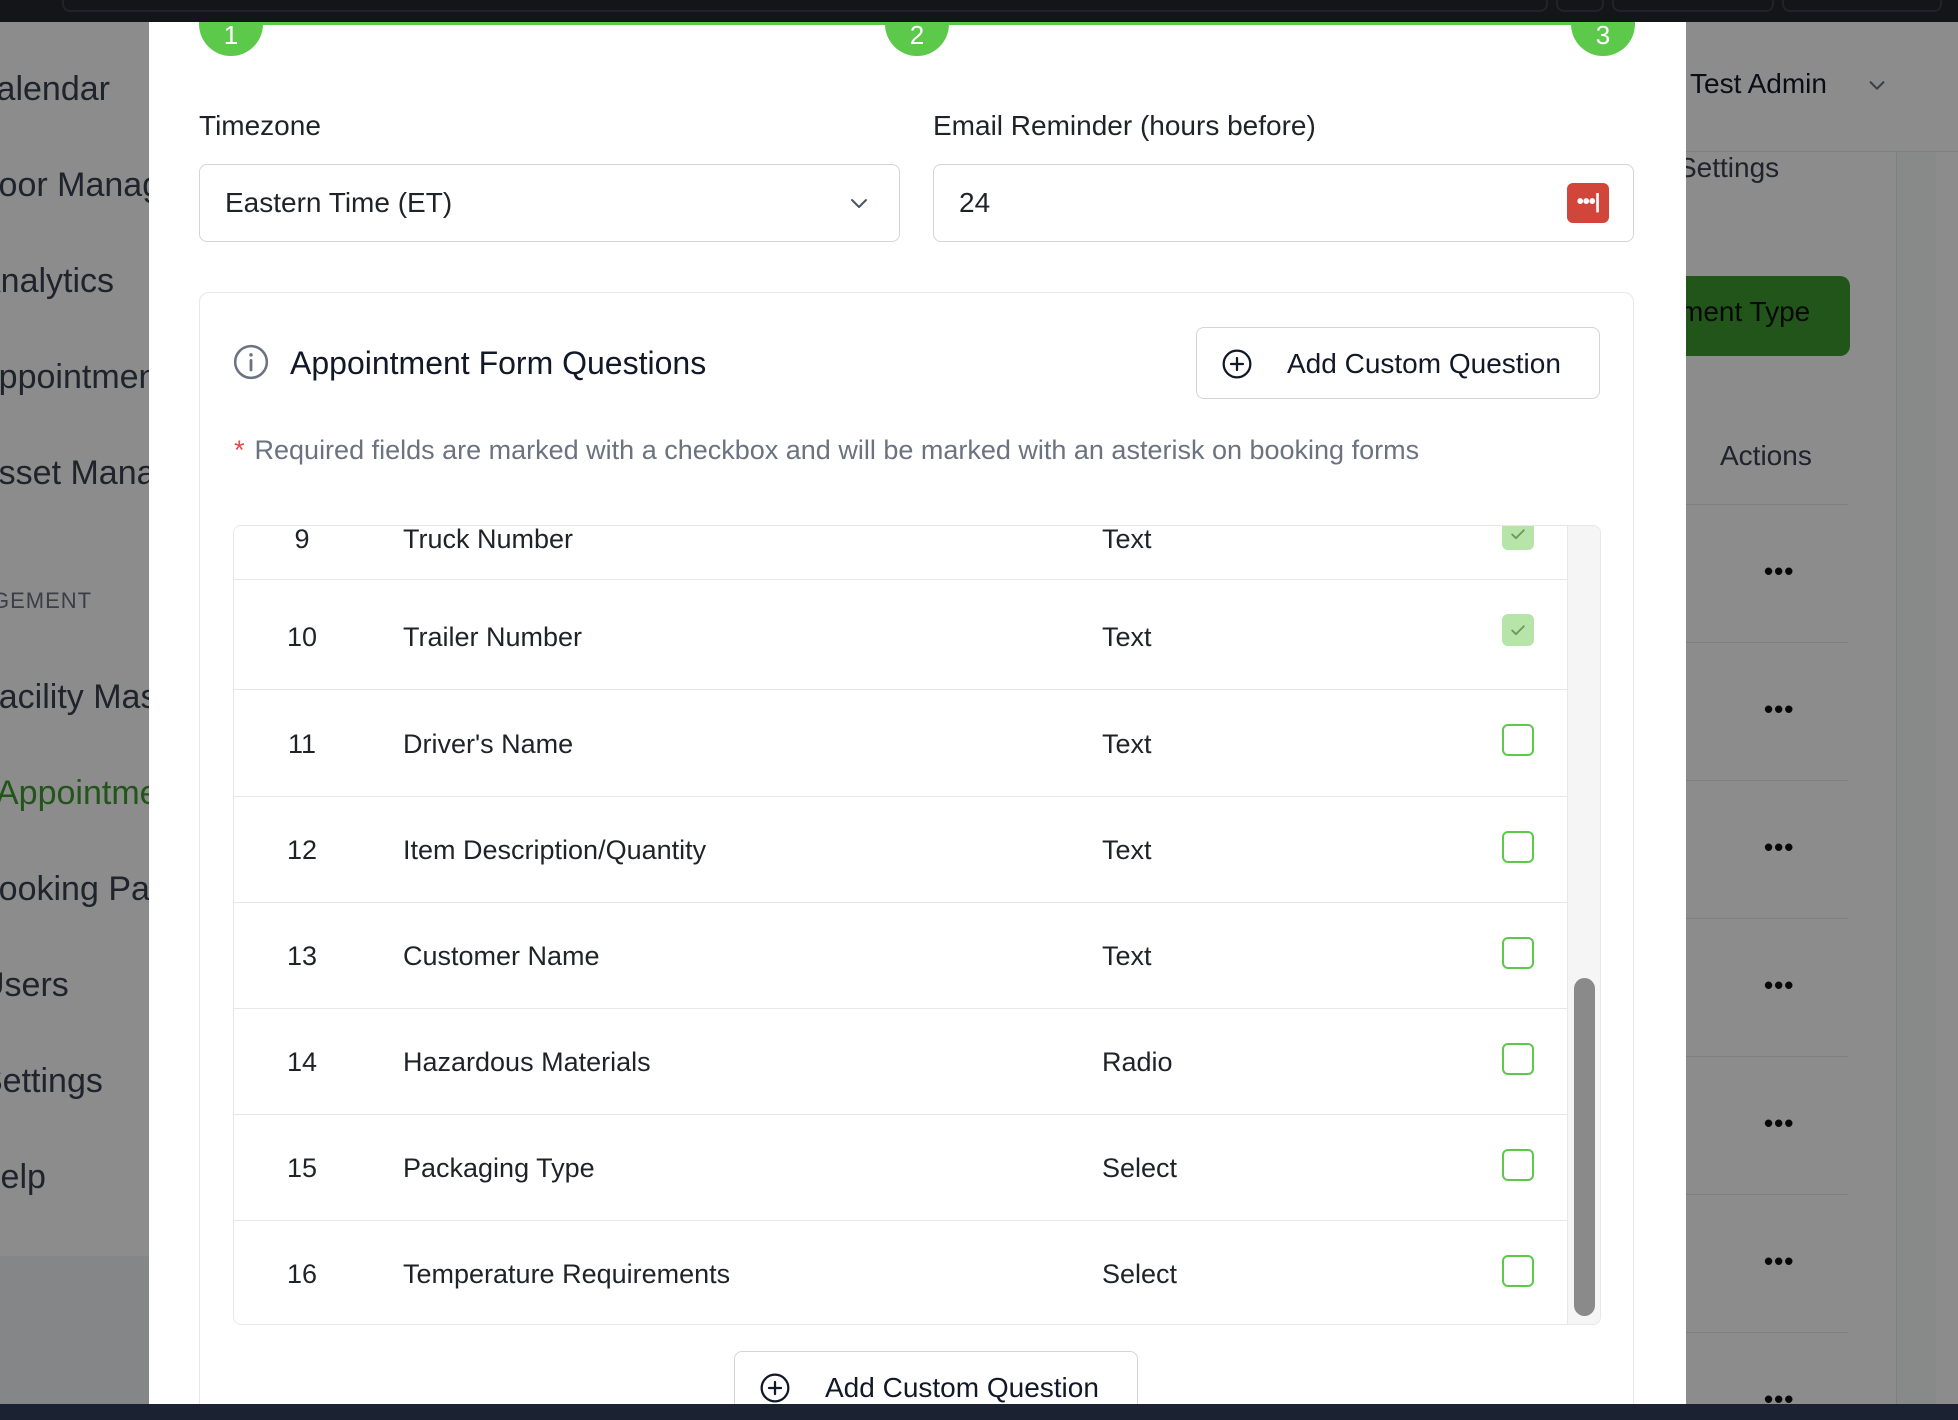  I want to click on question-name: Trailer Number, so click(493, 637).